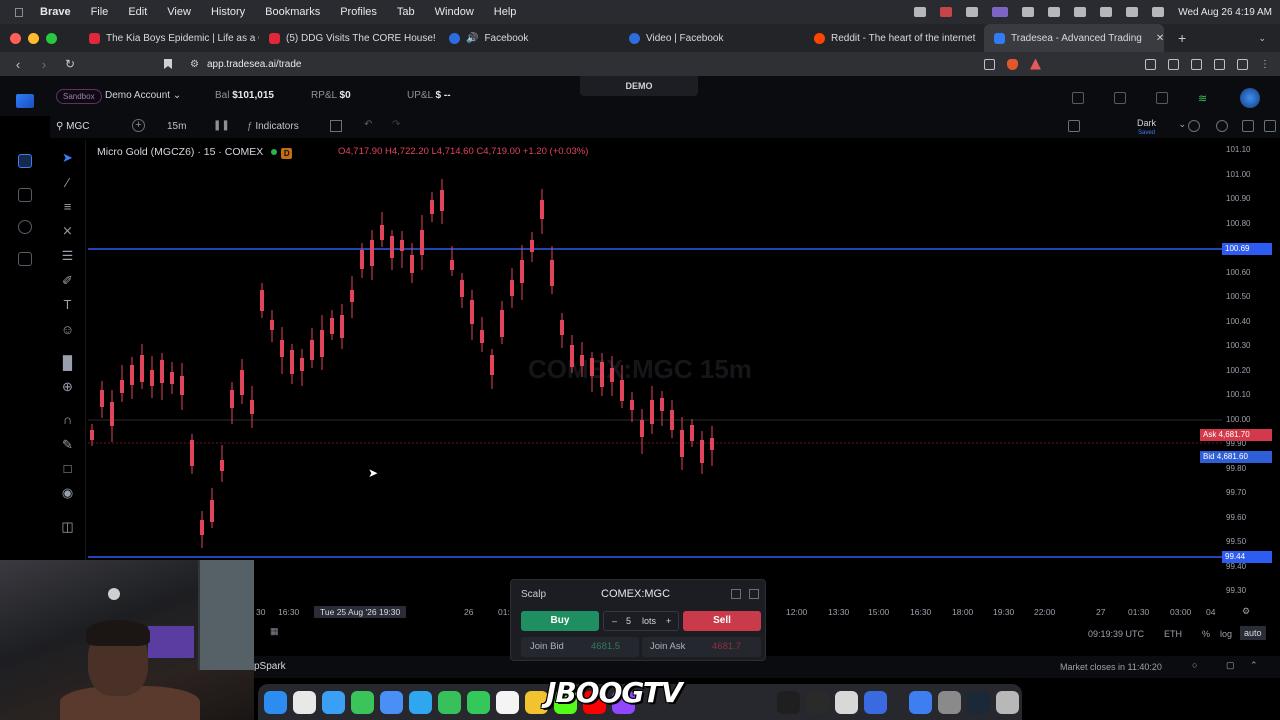 The width and height of the screenshot is (1280, 720). I want to click on capcut-icon, so click(788, 702).